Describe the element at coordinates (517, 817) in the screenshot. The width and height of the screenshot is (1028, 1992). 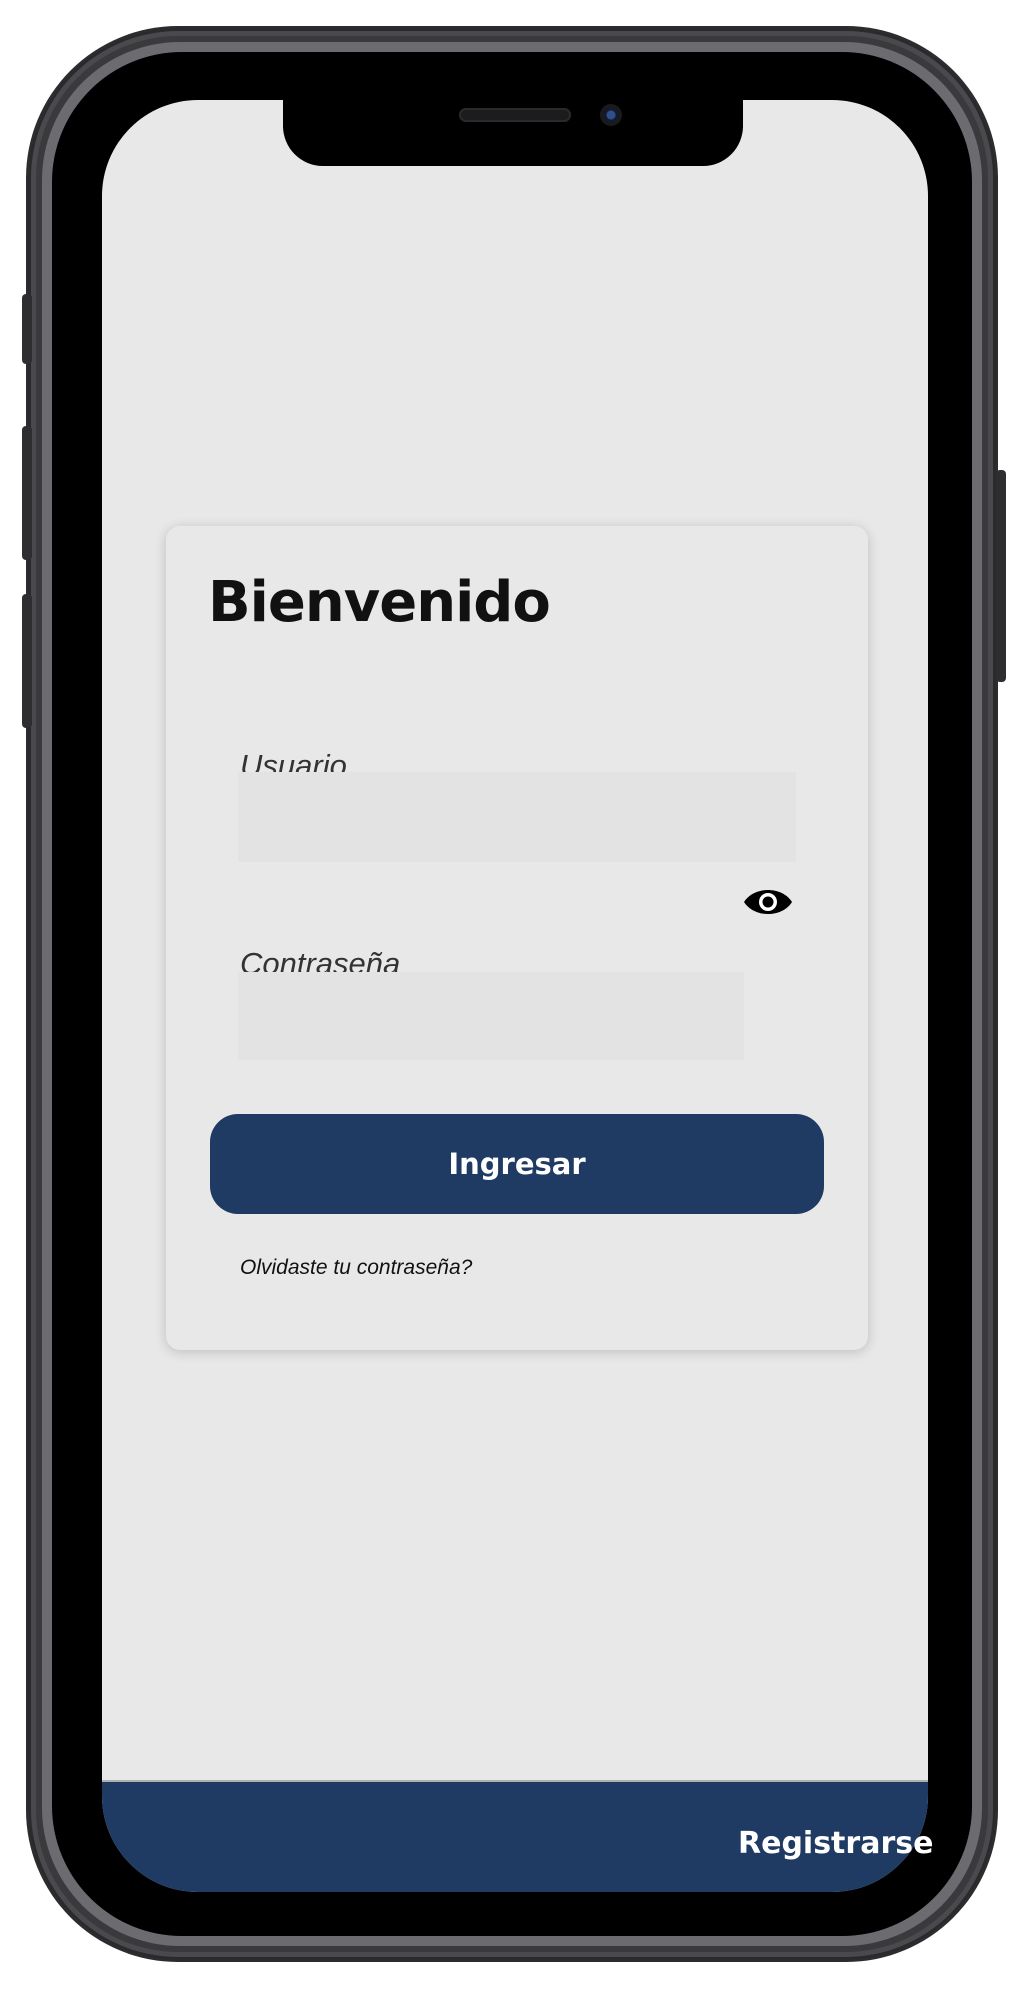
I see `username-input` at that location.